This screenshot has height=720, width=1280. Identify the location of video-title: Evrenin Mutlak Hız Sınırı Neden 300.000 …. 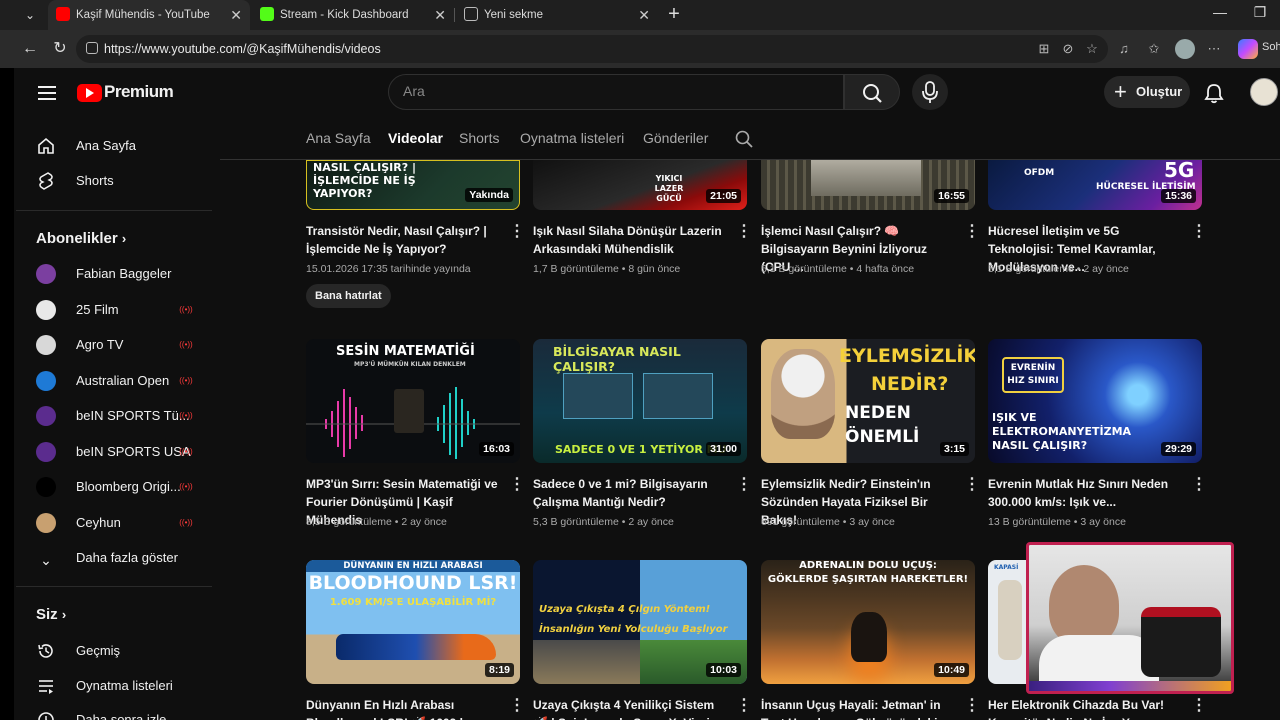
(1086, 493).